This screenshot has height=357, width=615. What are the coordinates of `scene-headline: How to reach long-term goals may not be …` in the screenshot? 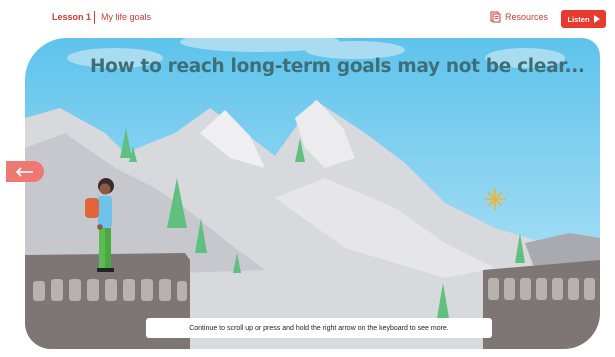 It's located at (337, 66).